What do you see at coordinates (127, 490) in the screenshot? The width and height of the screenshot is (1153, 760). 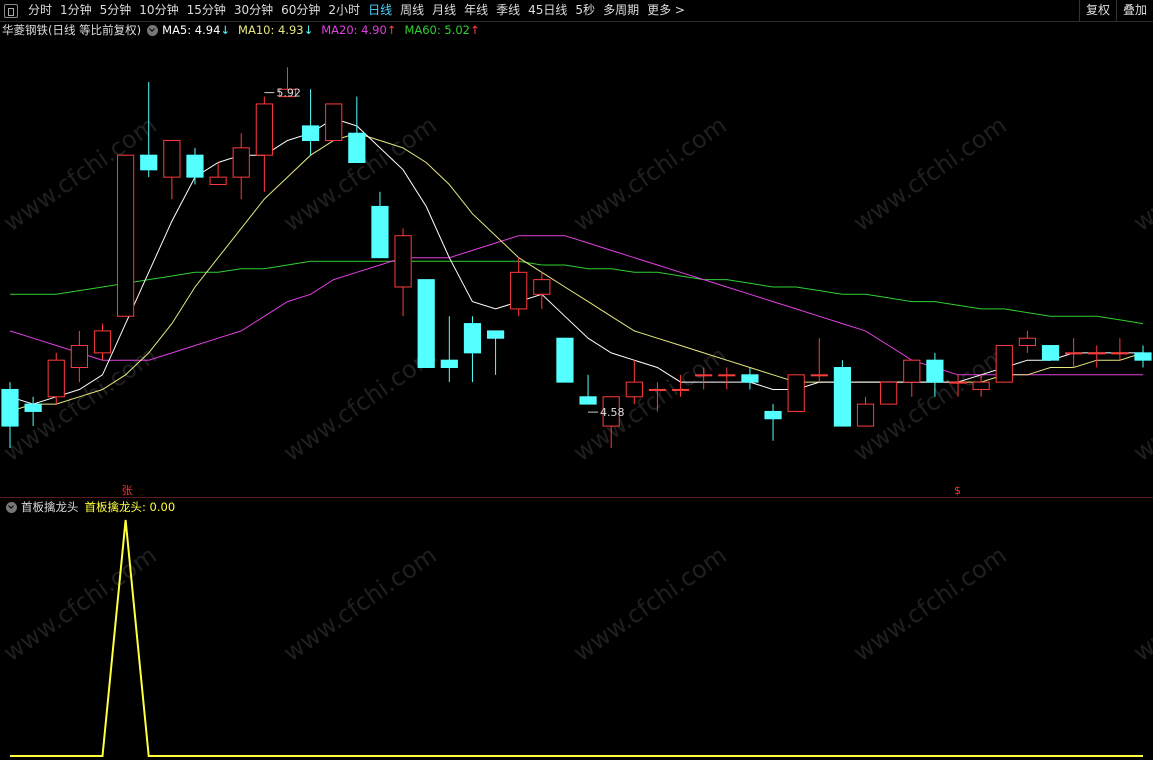 I see `signal-marker: 张` at bounding box center [127, 490].